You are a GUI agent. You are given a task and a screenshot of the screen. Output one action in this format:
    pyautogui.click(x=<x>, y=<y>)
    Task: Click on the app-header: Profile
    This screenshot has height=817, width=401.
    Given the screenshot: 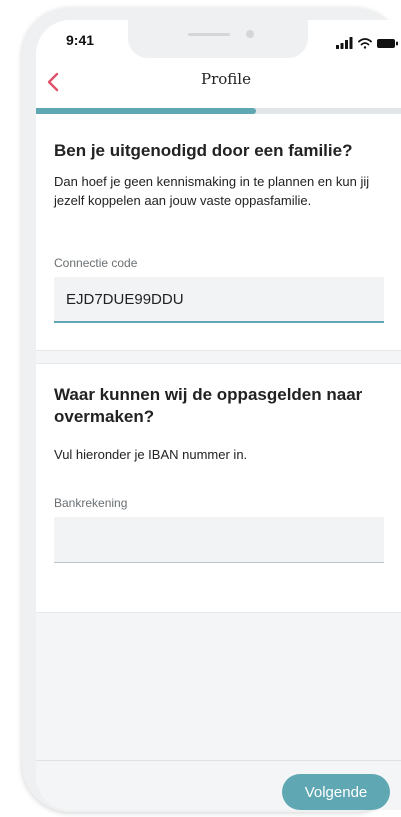 What is the action you would take?
    pyautogui.click(x=218, y=84)
    